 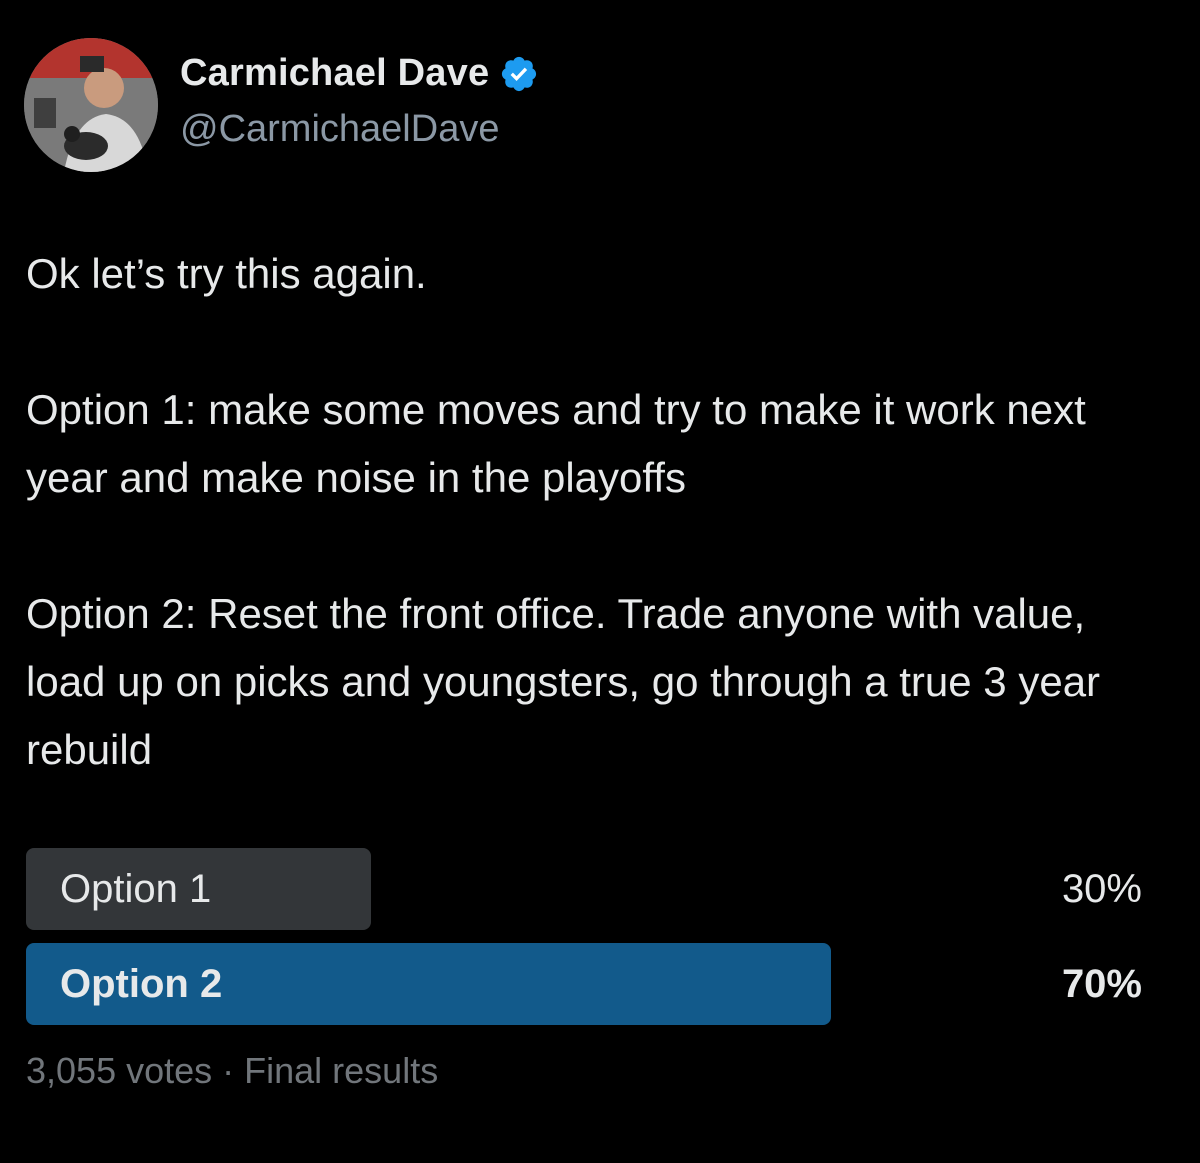 What do you see at coordinates (119, 1070) in the screenshot?
I see `poll-vote-count: 3,055 votes` at bounding box center [119, 1070].